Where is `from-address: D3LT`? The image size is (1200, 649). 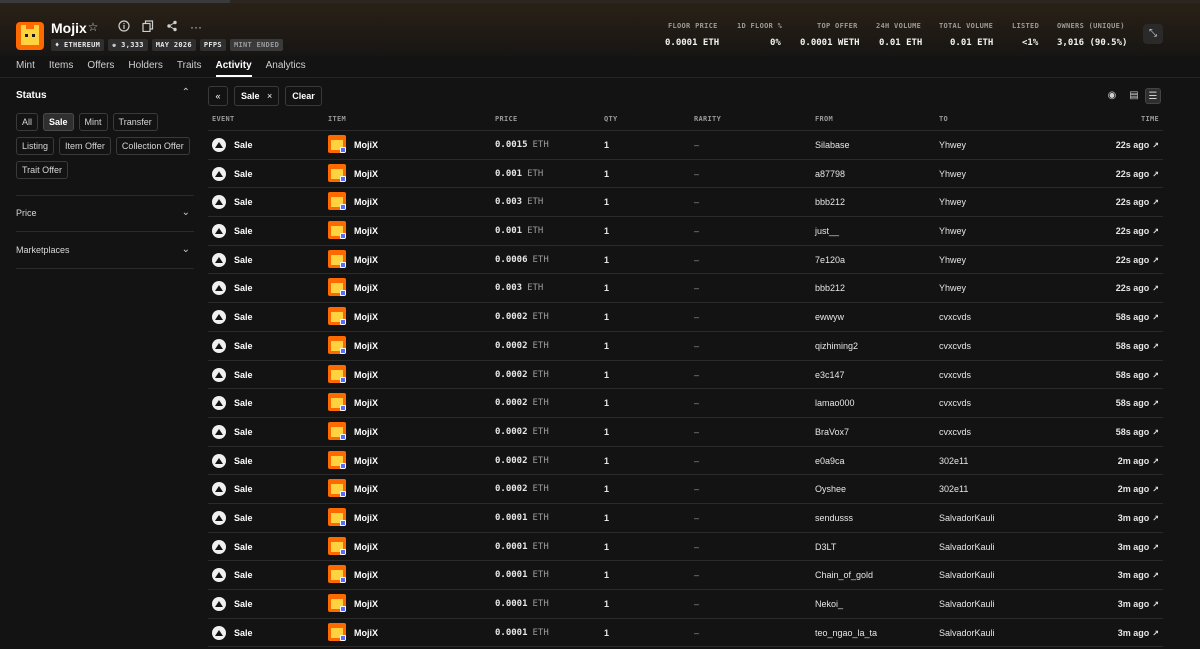
from-address: D3LT is located at coordinates (825, 547).